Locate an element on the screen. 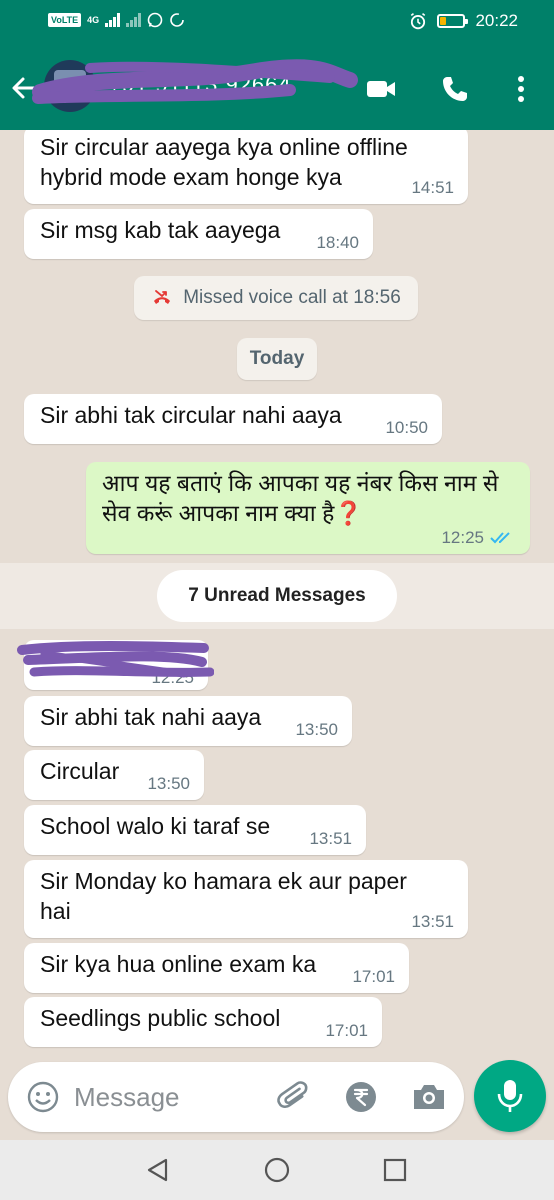 The image size is (554, 1200). date-chip-text: Today is located at coordinates (277, 358).